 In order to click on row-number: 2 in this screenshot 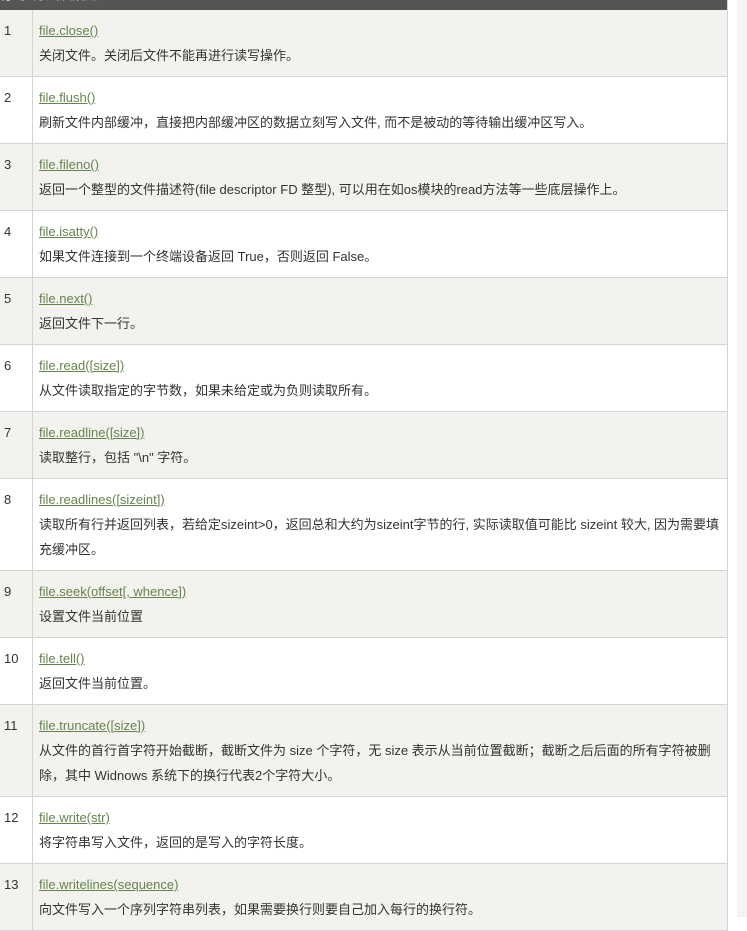, I will do `click(16, 110)`.